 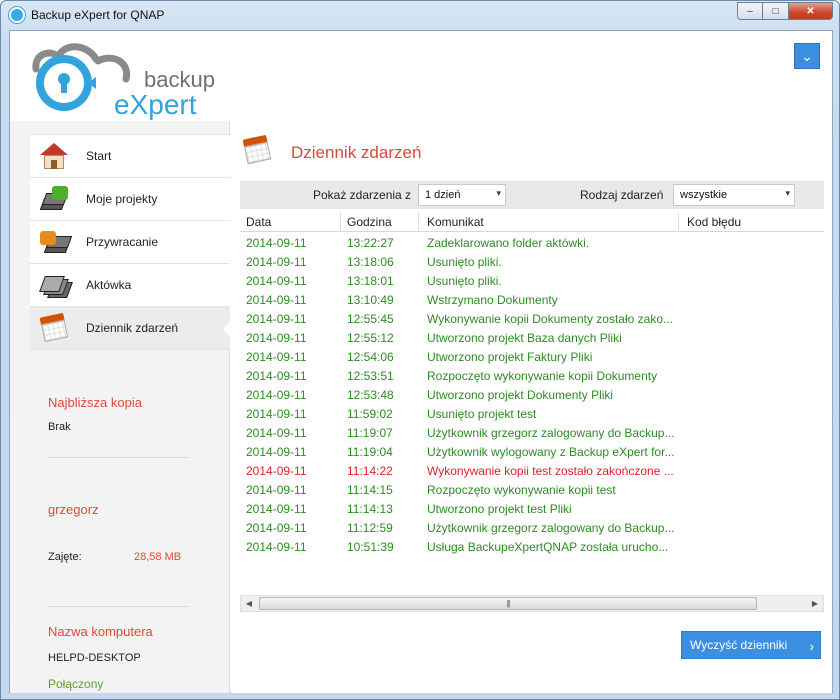 What do you see at coordinates (482, 414) in the screenshot?
I see `cell-message: Usunięto projekt test` at bounding box center [482, 414].